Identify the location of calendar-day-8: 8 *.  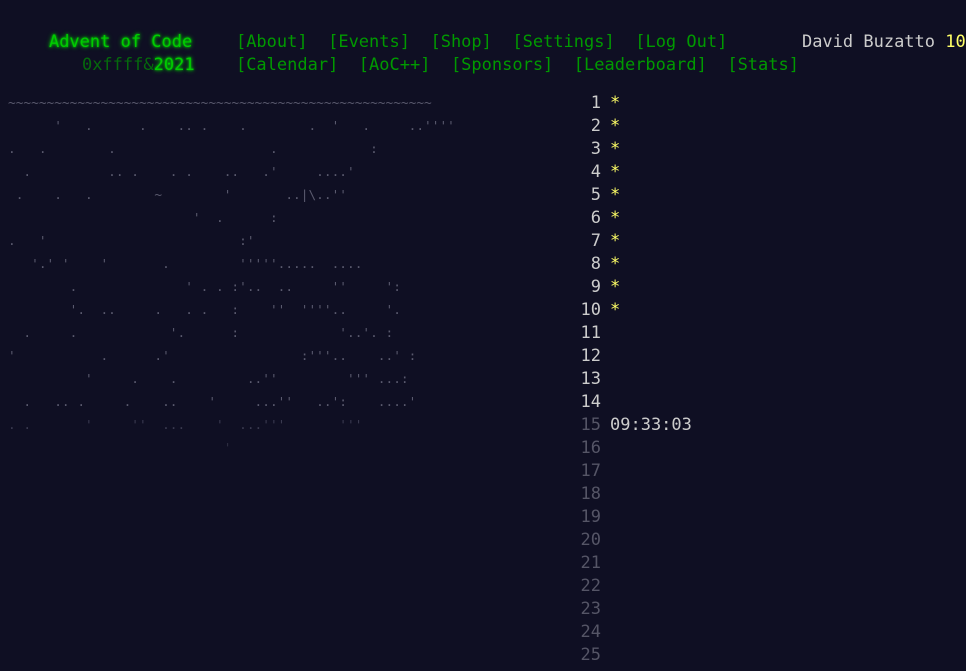
(595, 264).